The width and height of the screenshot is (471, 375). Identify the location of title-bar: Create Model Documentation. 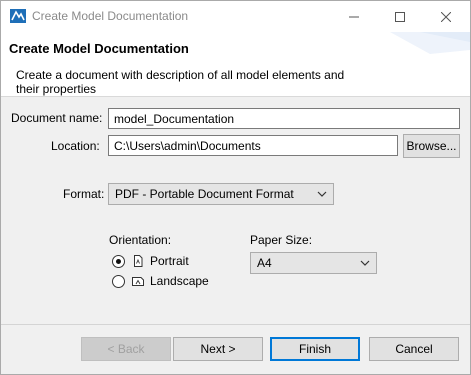
(235, 16).